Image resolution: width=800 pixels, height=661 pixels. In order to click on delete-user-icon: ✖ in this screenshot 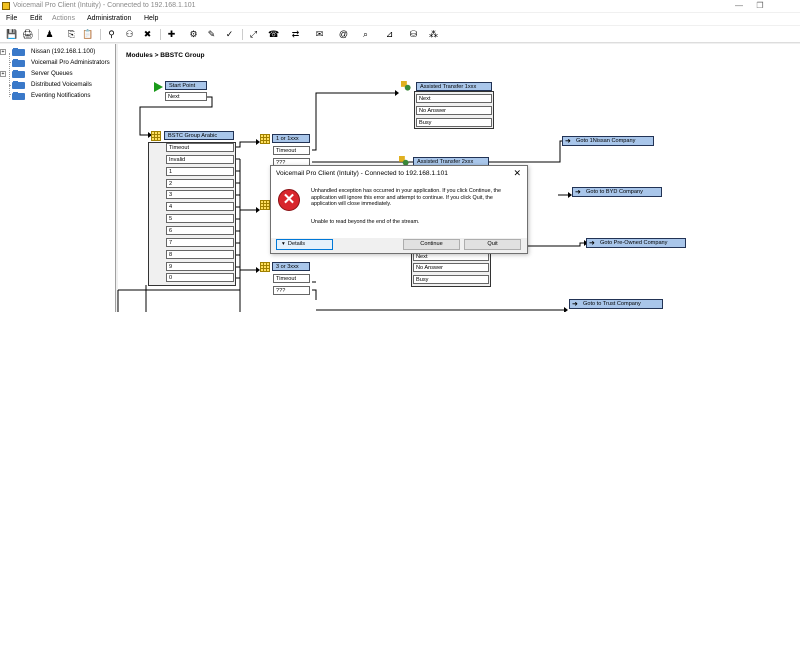, I will do `click(147, 34)`.